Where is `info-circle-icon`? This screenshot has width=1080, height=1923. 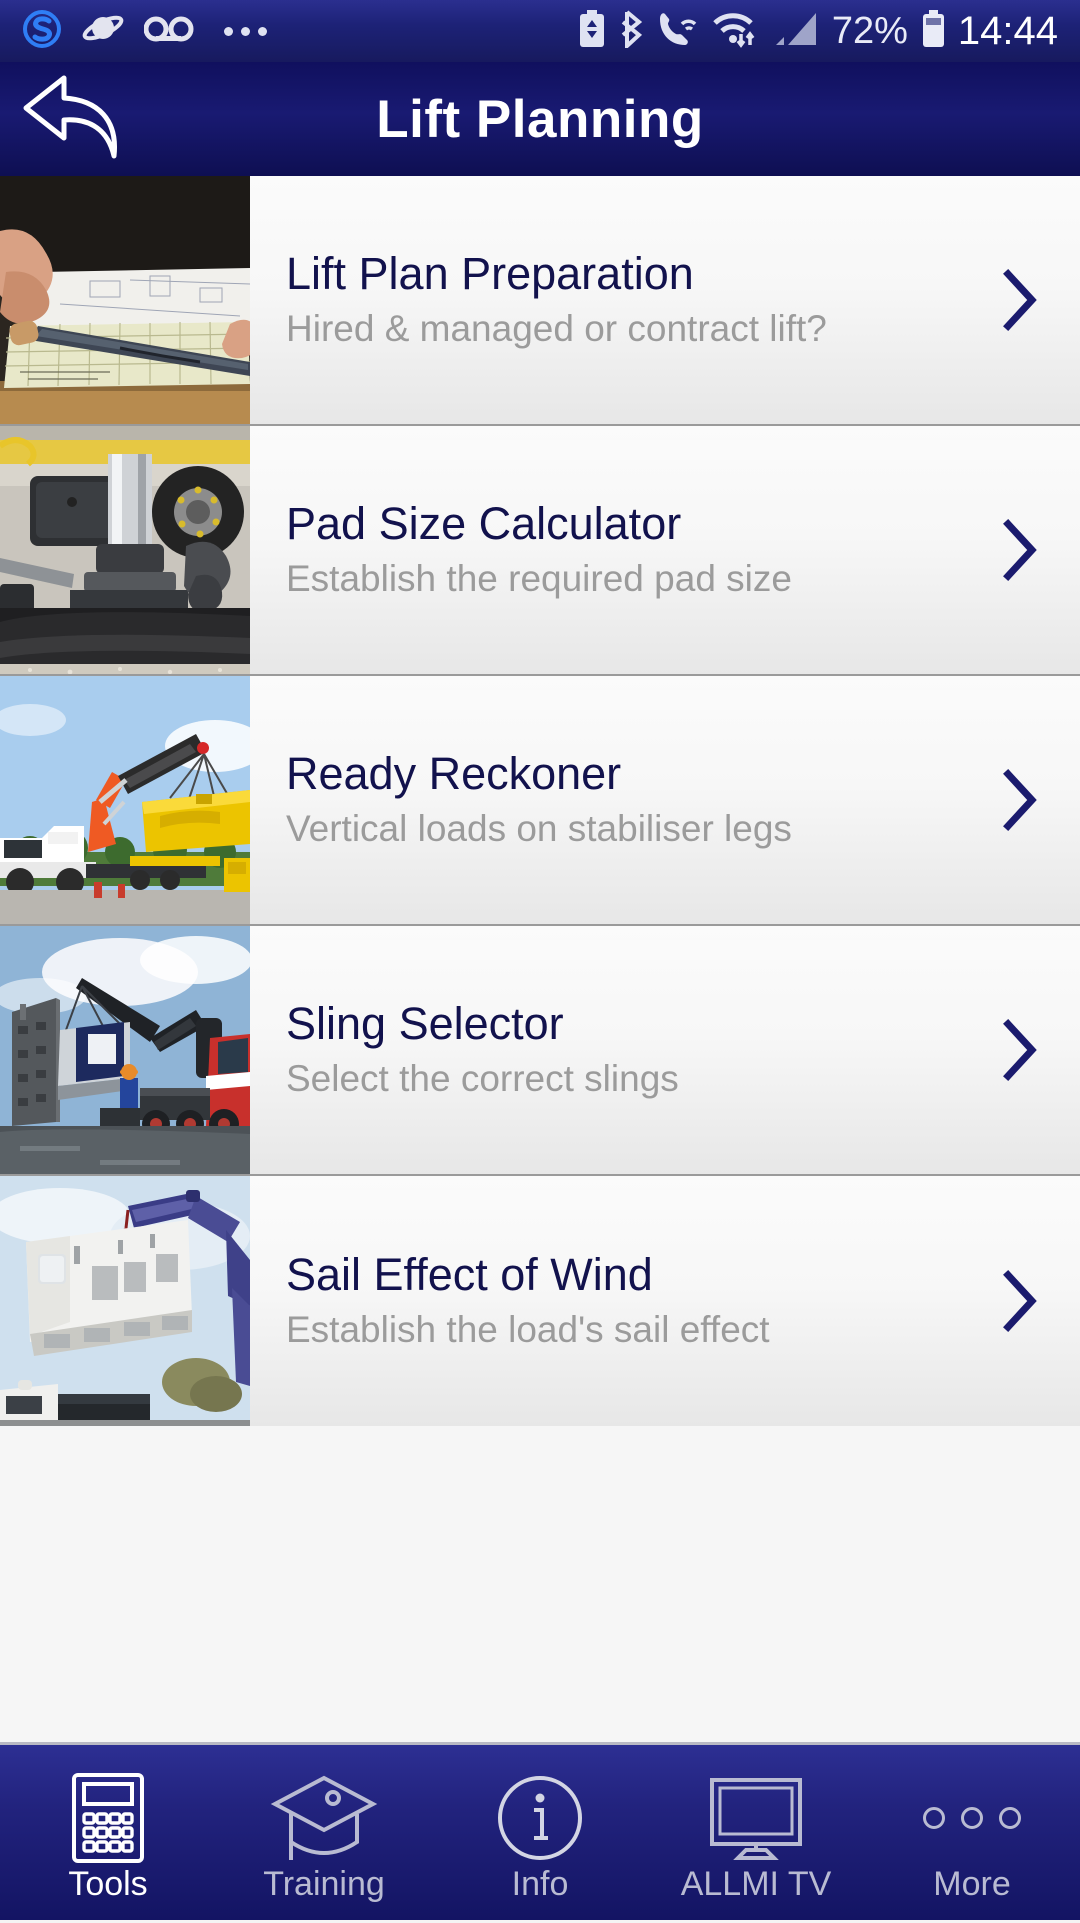
info-circle-icon is located at coordinates (540, 1818).